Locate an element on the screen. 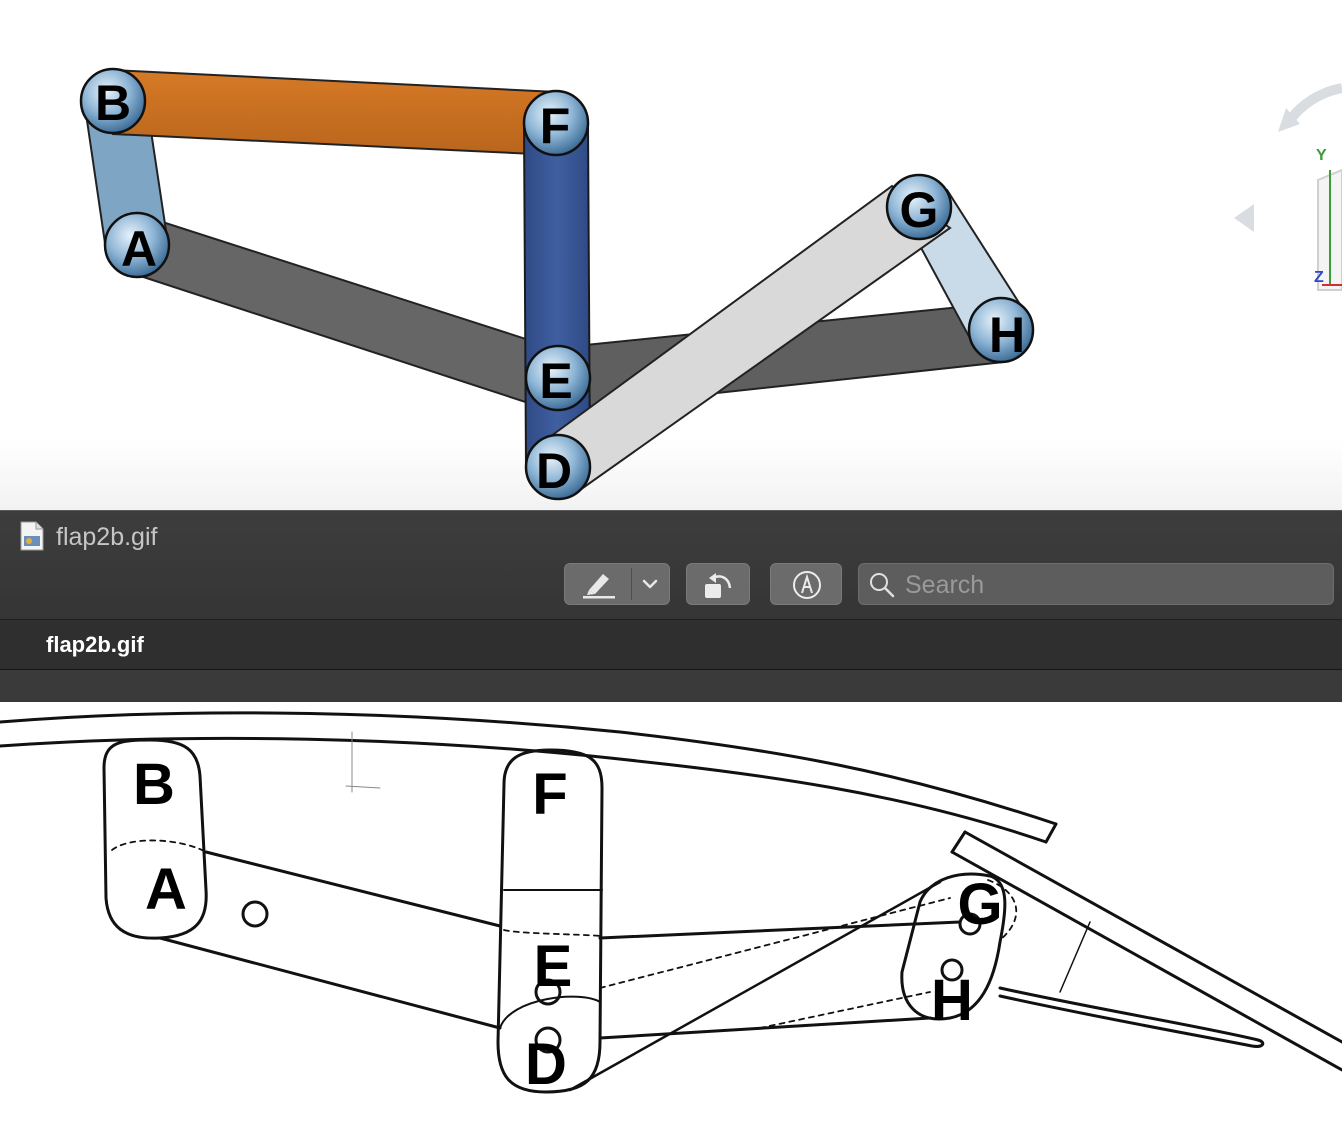 The width and height of the screenshot is (1342, 1128). search-field is located at coordinates (1096, 584).